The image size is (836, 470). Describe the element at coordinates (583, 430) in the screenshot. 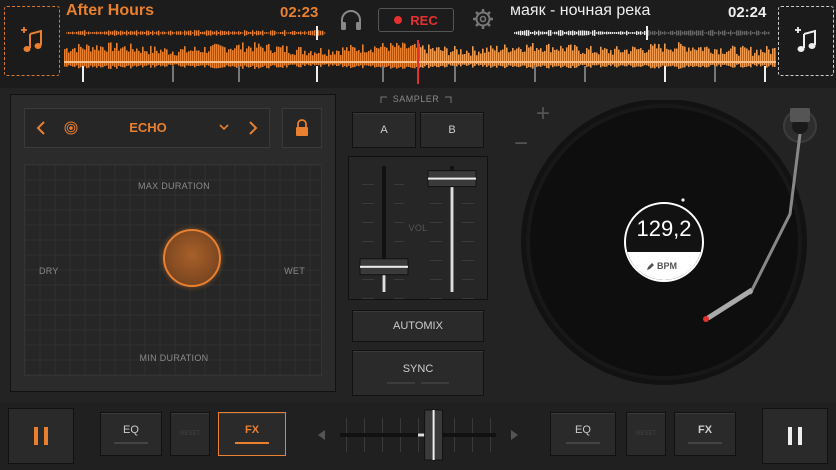

I see `right-eq-label: EQ` at that location.